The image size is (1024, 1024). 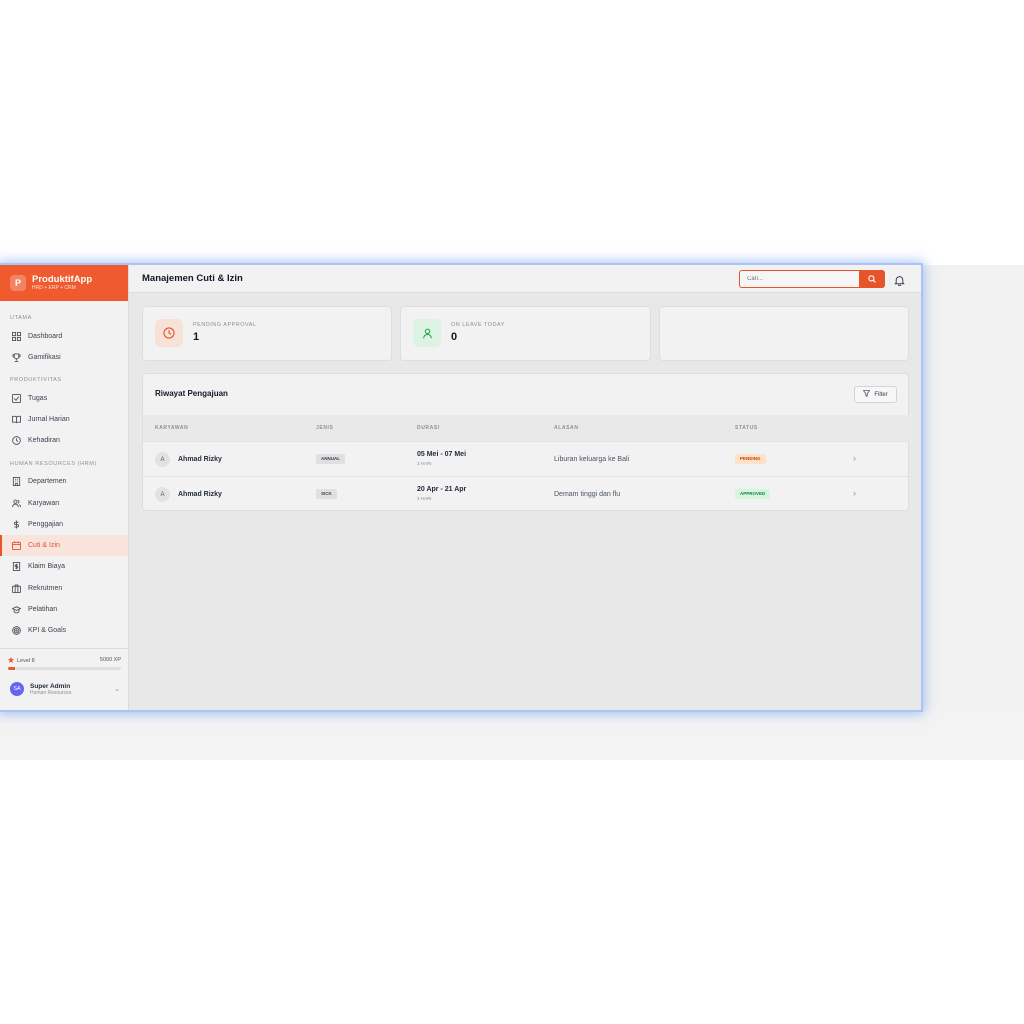 I want to click on stat-value: 1, so click(x=196, y=337).